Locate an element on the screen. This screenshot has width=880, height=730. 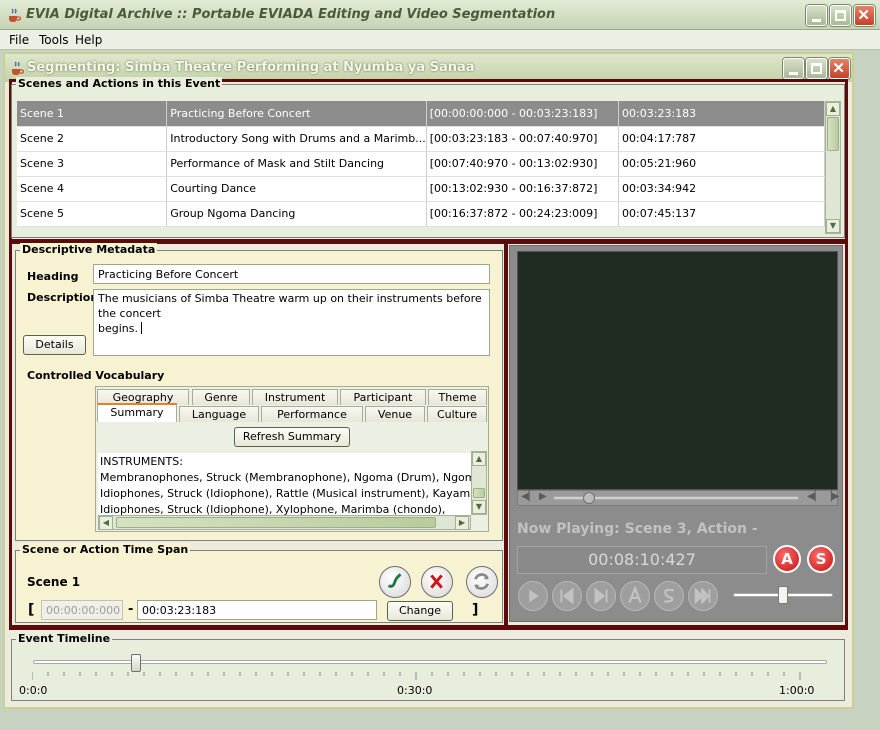
tab-theme: Theme is located at coordinates (457, 397).